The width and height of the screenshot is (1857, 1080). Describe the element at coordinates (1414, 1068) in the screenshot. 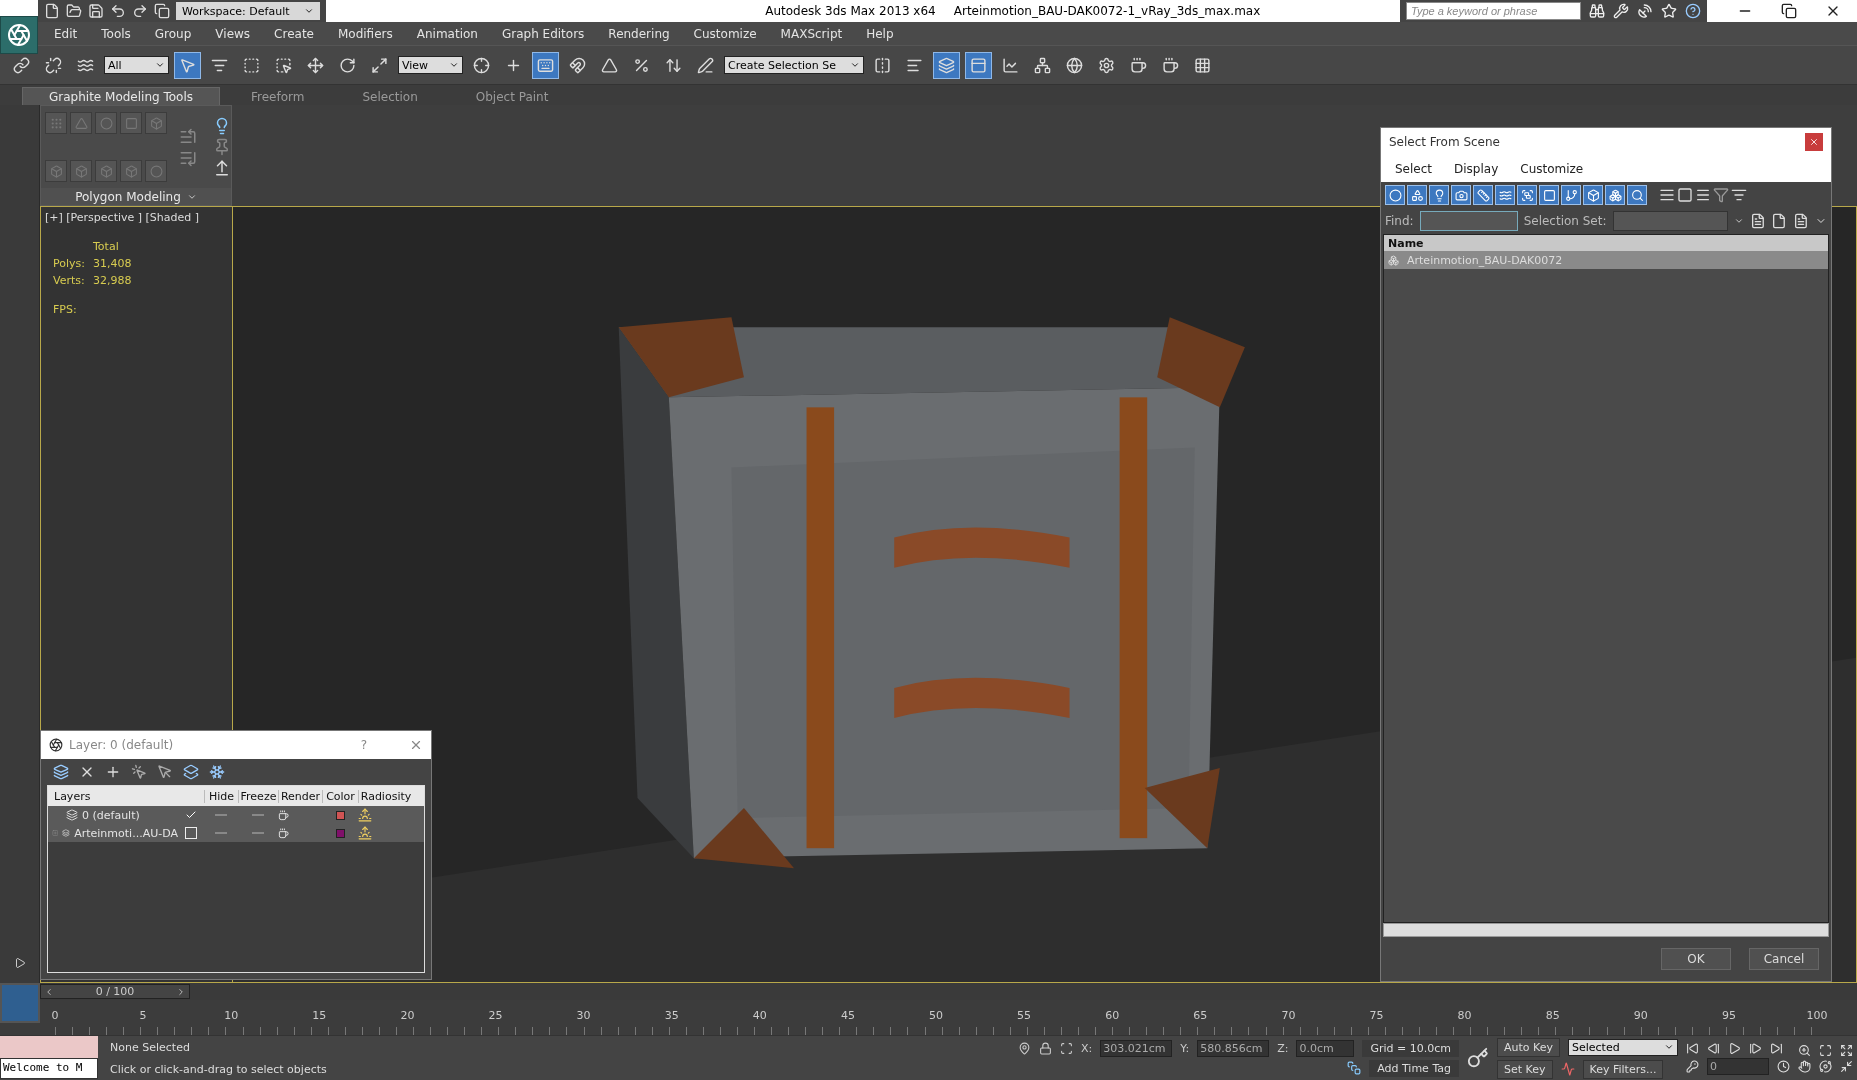

I see `time-tag: Add Time Tag` at that location.